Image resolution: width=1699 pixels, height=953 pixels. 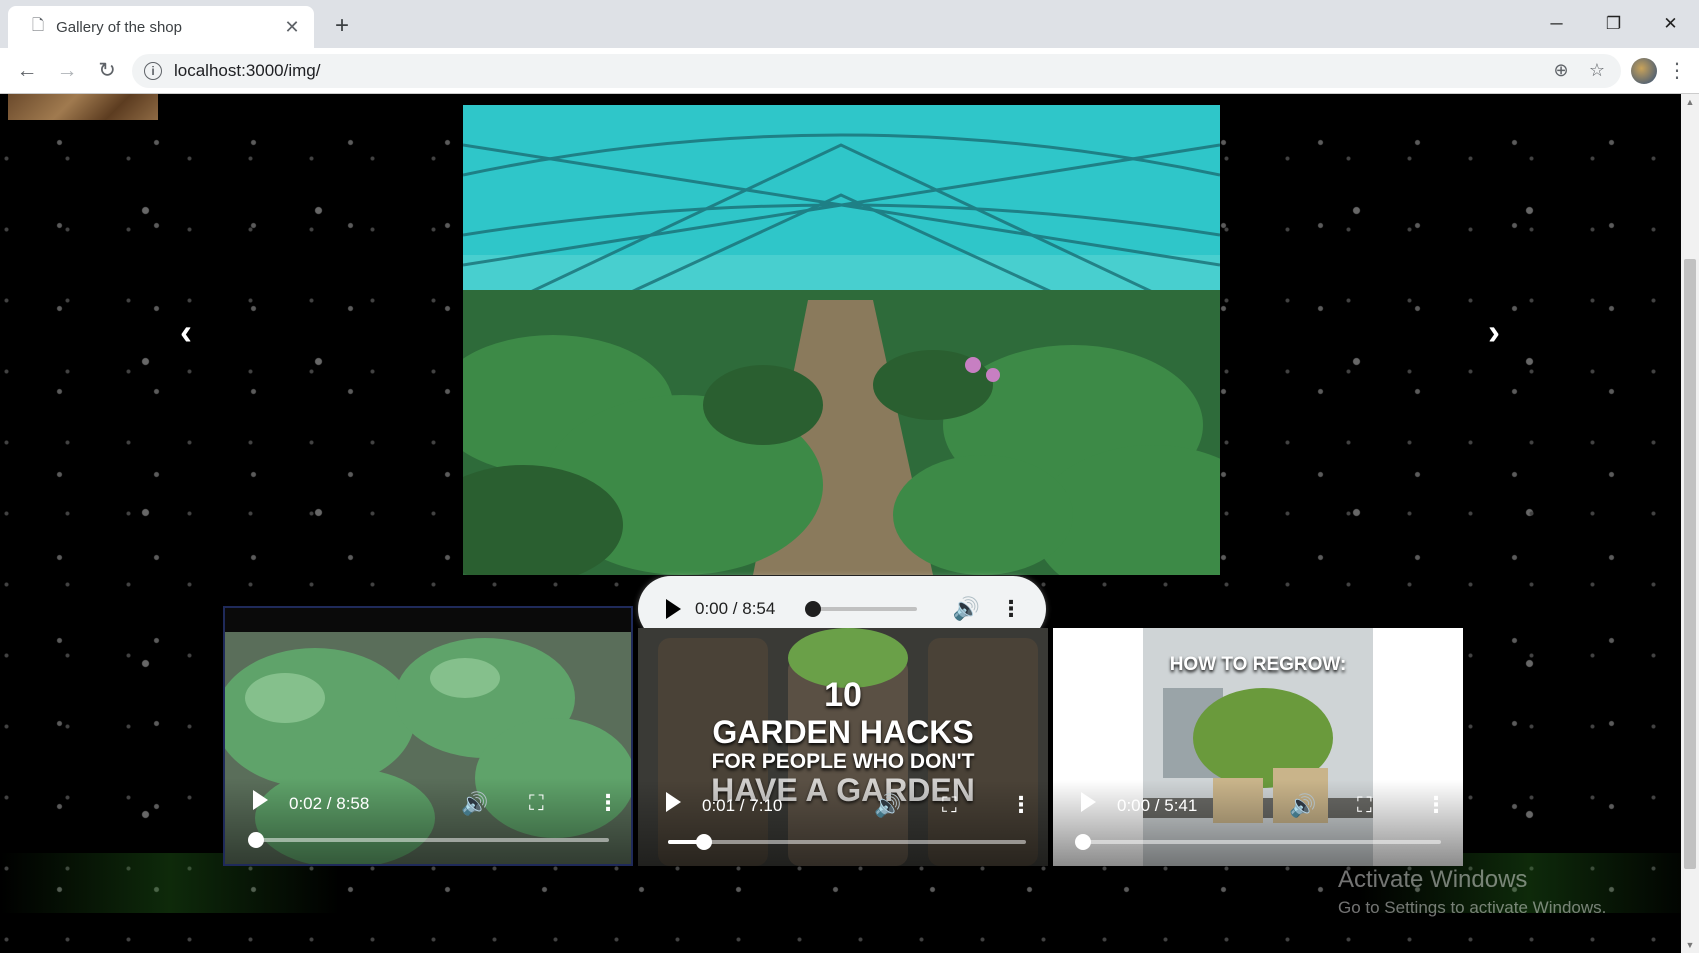 I want to click on minimize-button: ─, so click(x=1556, y=24).